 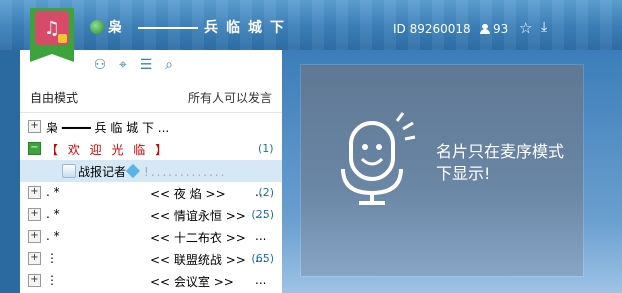 What do you see at coordinates (151, 97) in the screenshot?
I see `mode-bar: 自由模式 所有人可以发言` at bounding box center [151, 97].